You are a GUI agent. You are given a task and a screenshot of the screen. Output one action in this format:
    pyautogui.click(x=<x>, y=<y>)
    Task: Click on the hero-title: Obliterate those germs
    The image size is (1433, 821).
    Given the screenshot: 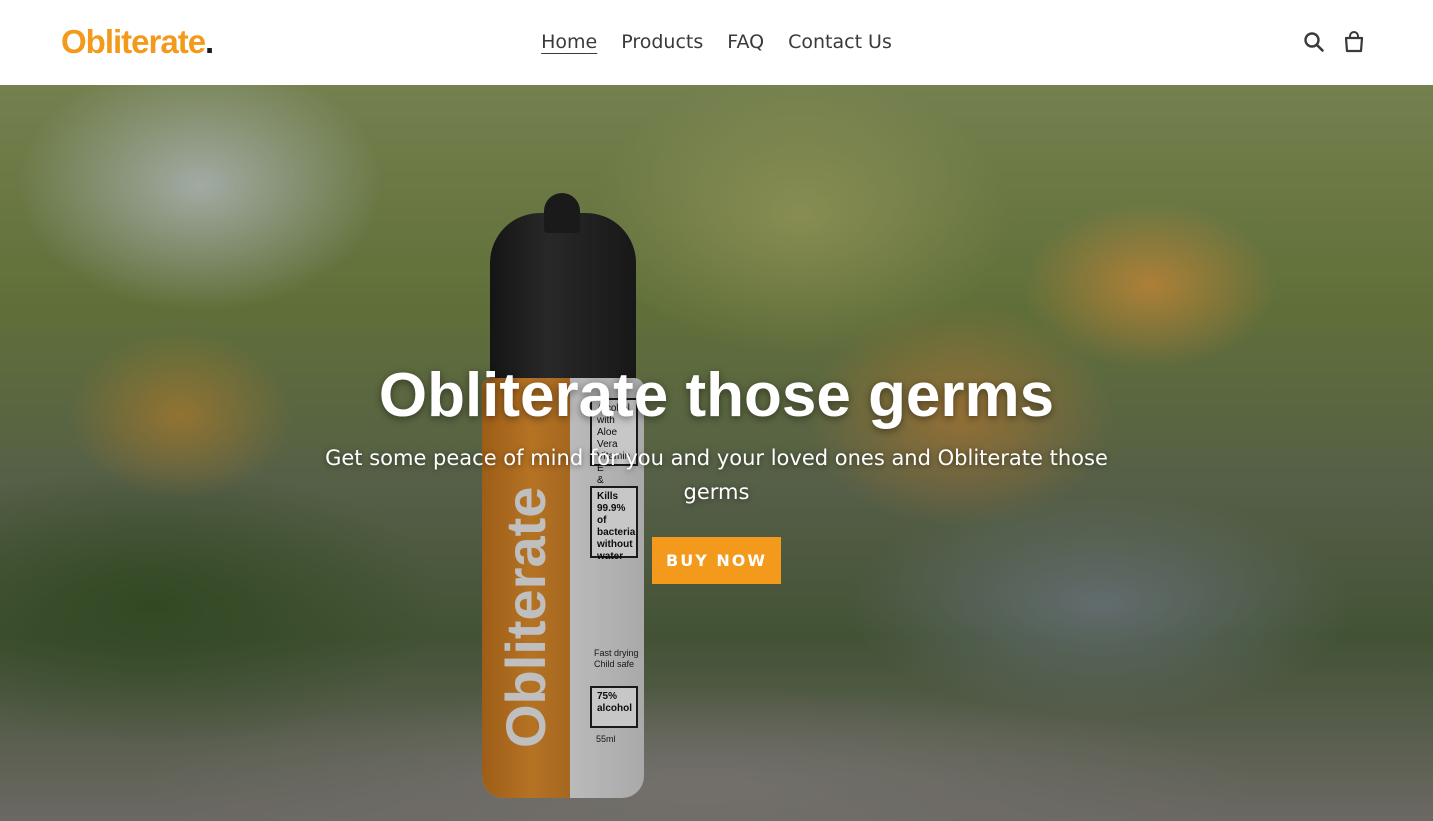 What is the action you would take?
    pyautogui.click(x=716, y=395)
    